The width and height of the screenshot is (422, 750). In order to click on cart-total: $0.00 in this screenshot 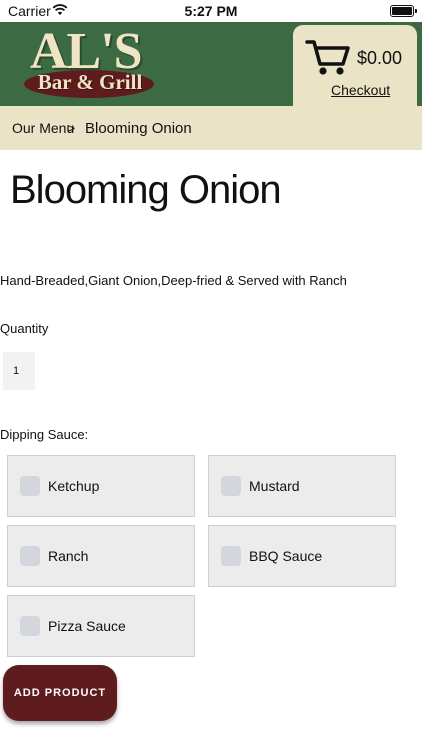, I will do `click(380, 58)`.